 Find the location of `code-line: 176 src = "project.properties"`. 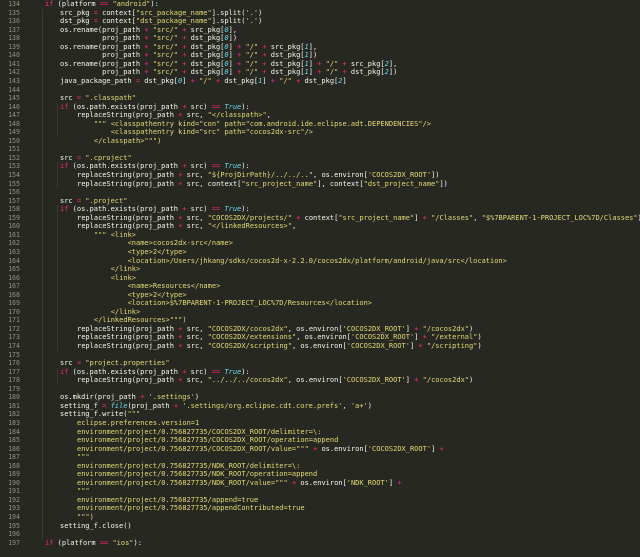

code-line: 176 src = "project.properties" is located at coordinates (320, 363).